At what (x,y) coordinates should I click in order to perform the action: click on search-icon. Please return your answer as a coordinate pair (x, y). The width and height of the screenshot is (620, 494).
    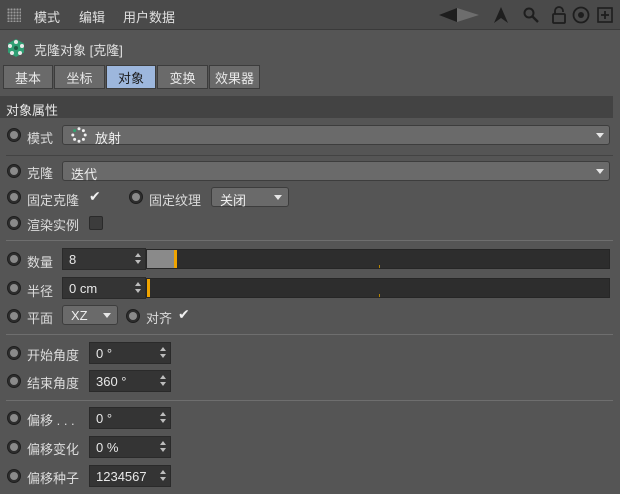
    Looking at the image, I should click on (531, 15).